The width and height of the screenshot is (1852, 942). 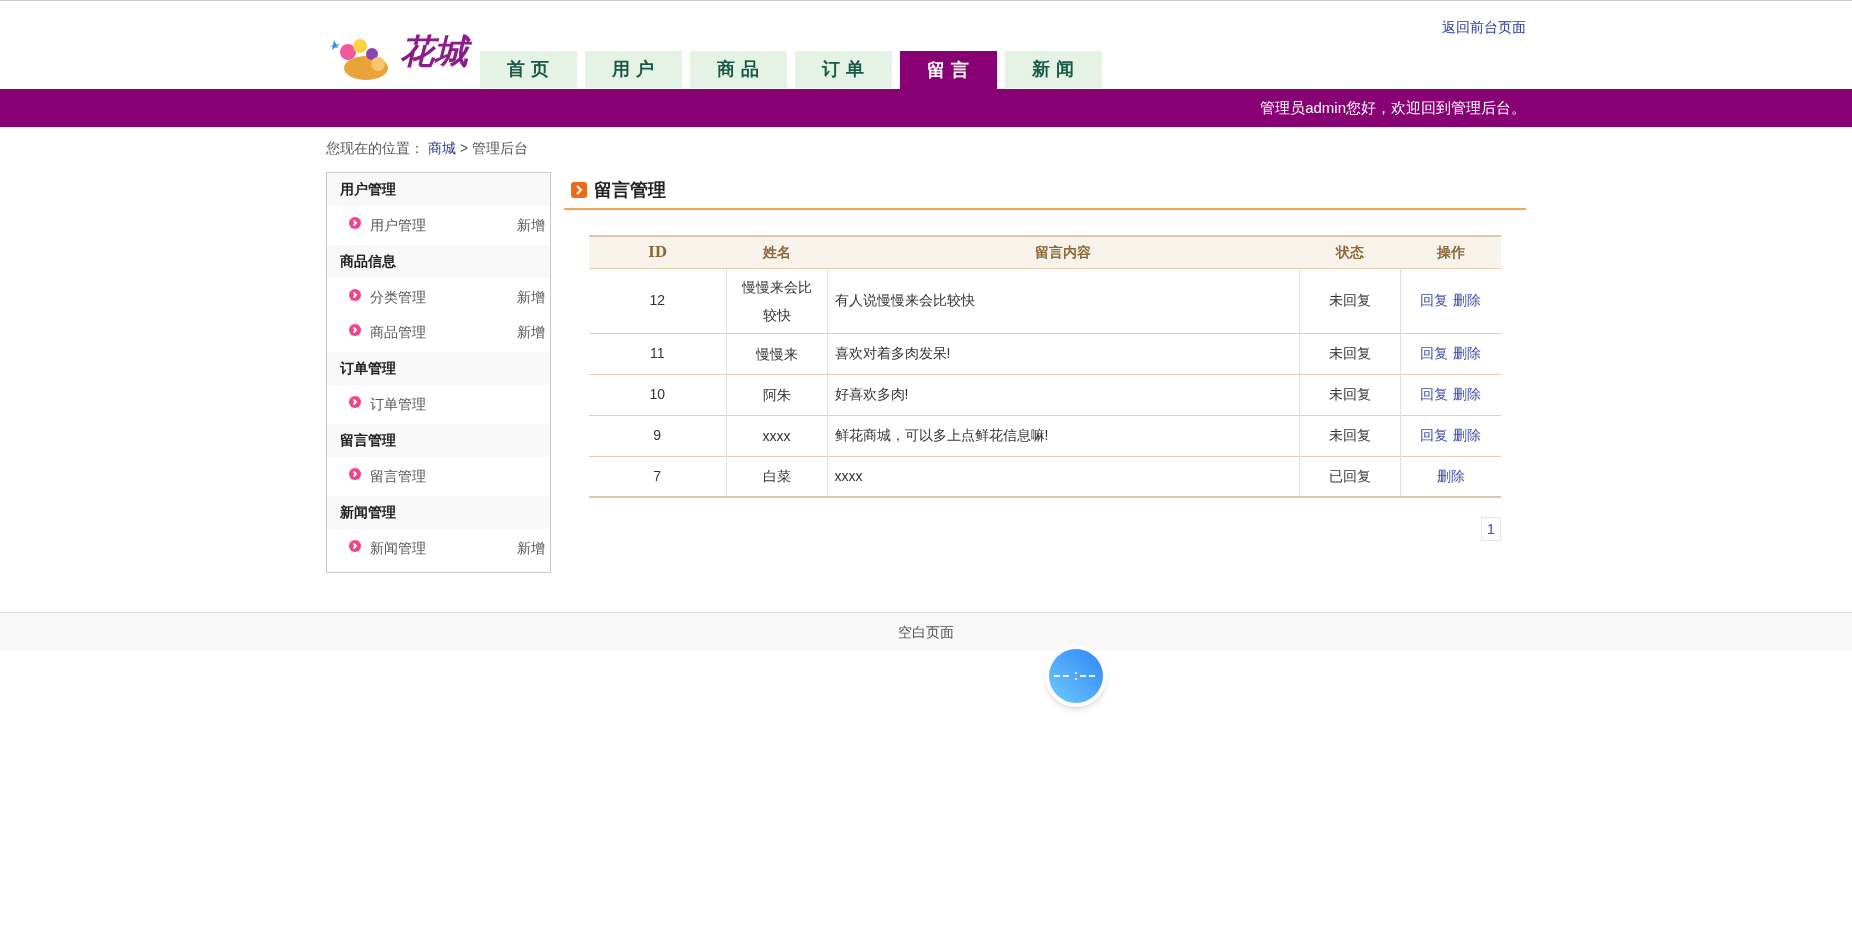 I want to click on floating-button, so click(x=1076, y=676).